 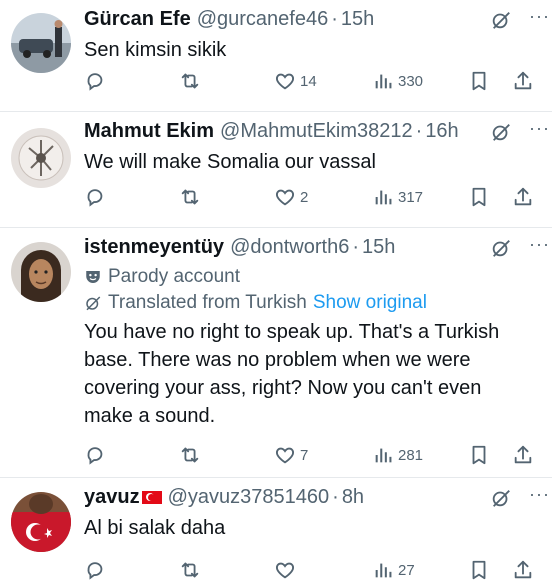 What do you see at coordinates (150, 416) in the screenshot?
I see `tweet-text-line: make a sound.` at bounding box center [150, 416].